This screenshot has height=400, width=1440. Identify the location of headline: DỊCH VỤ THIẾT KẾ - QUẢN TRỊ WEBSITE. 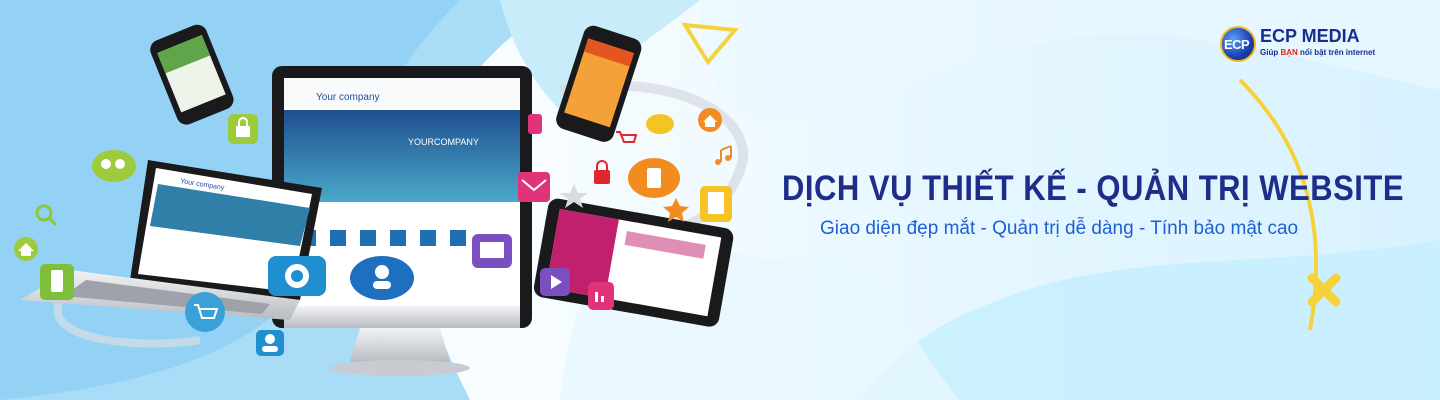
(1093, 188).